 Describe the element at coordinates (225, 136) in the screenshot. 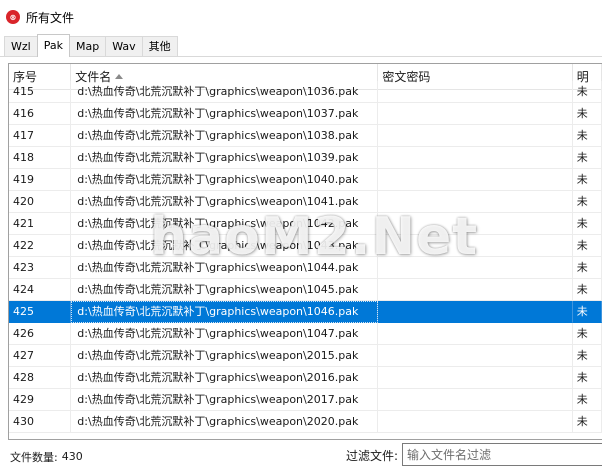

I see `row-filename: d:\热血传奇\北荒沉默补丁\graphics\weapon\1038.pak` at that location.